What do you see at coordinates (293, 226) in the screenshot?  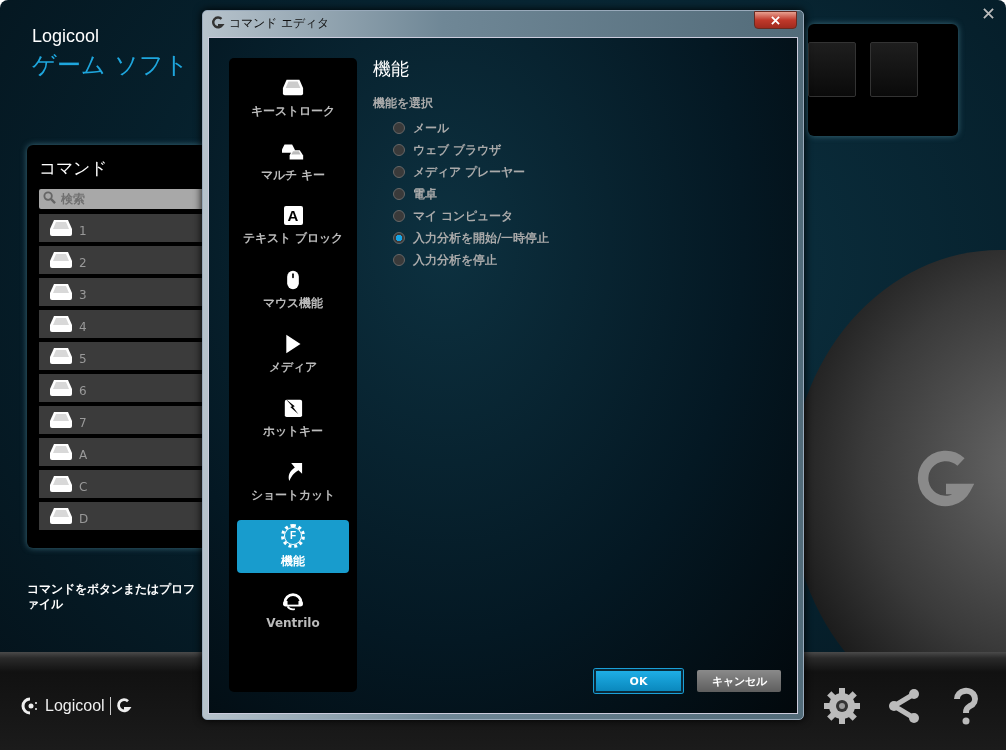 I see `category-item: A テキスト ブロック` at bounding box center [293, 226].